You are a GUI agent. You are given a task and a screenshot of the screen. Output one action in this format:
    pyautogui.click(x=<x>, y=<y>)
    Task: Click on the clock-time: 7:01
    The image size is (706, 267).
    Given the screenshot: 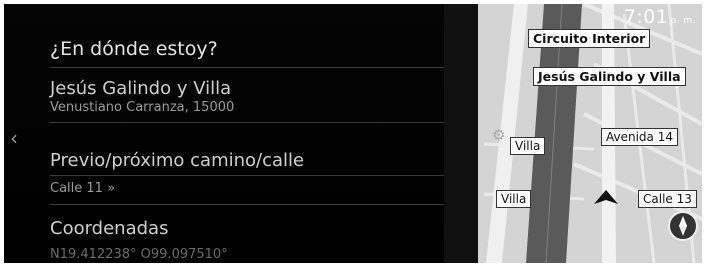 What is the action you would take?
    pyautogui.click(x=646, y=17)
    